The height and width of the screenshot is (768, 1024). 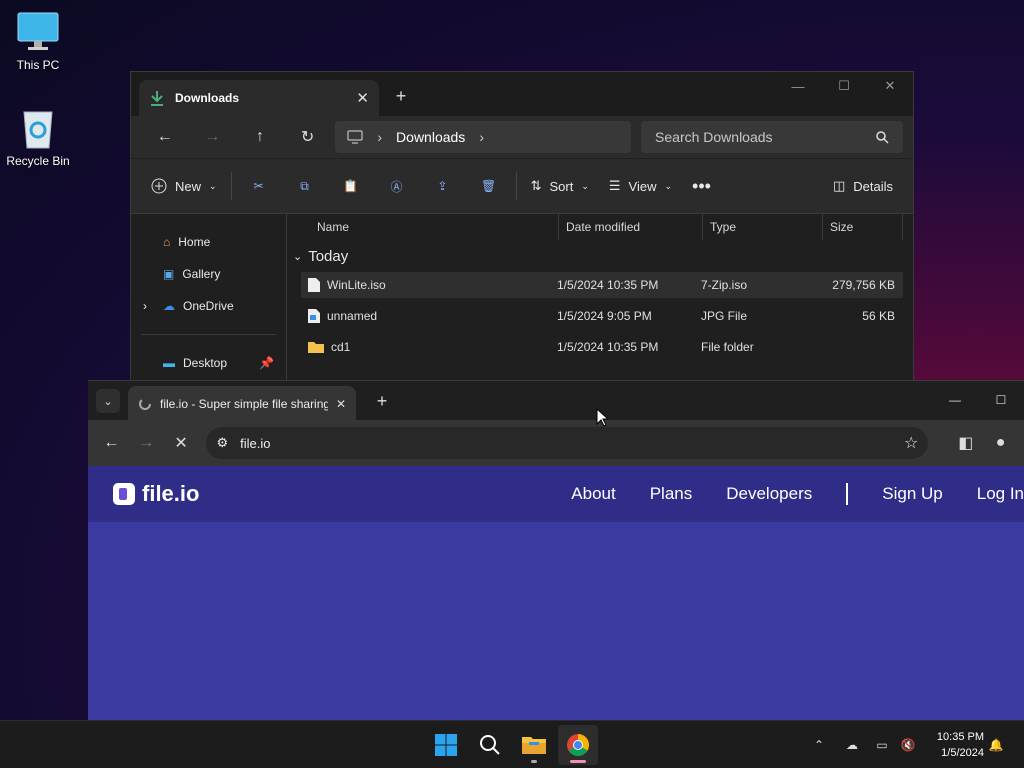 I want to click on file-size: 56 KB, so click(x=878, y=316).